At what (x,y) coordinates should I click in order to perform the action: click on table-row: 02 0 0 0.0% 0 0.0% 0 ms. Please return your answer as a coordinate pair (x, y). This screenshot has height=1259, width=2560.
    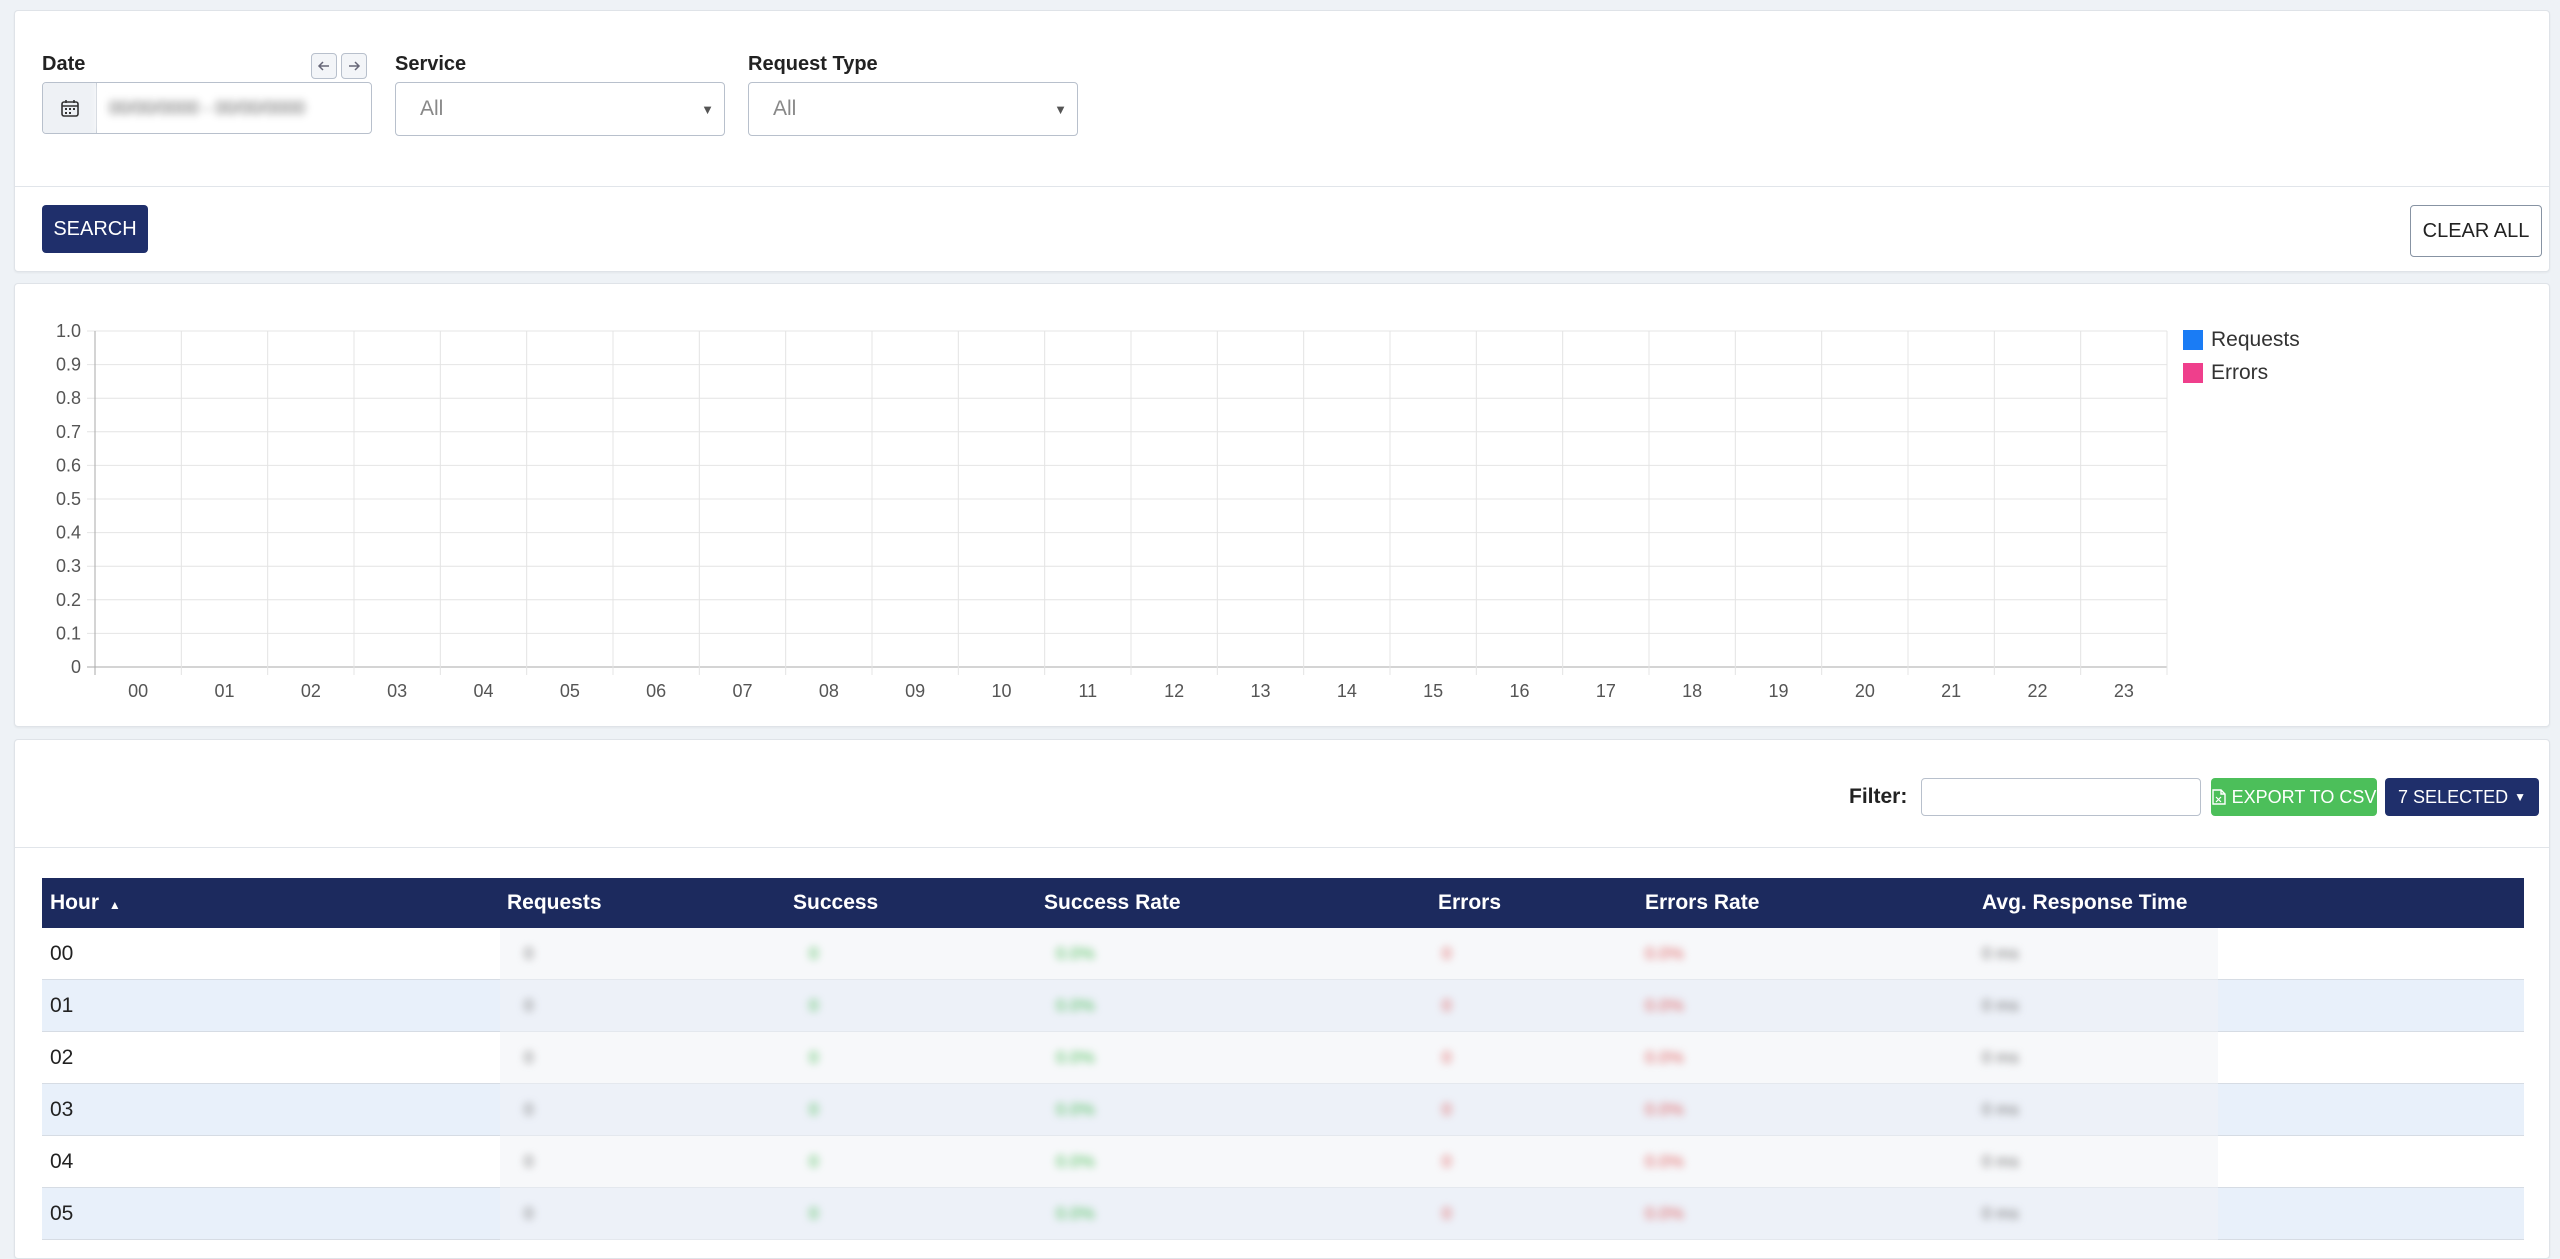
    Looking at the image, I should click on (1283, 1058).